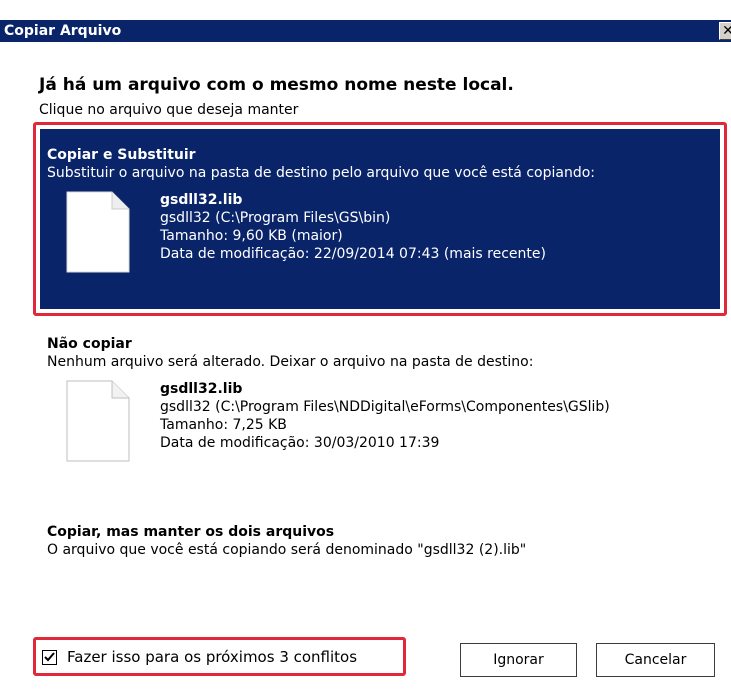 This screenshot has height=691, width=731. Describe the element at coordinates (365, 10) in the screenshot. I see `top-strip` at that location.